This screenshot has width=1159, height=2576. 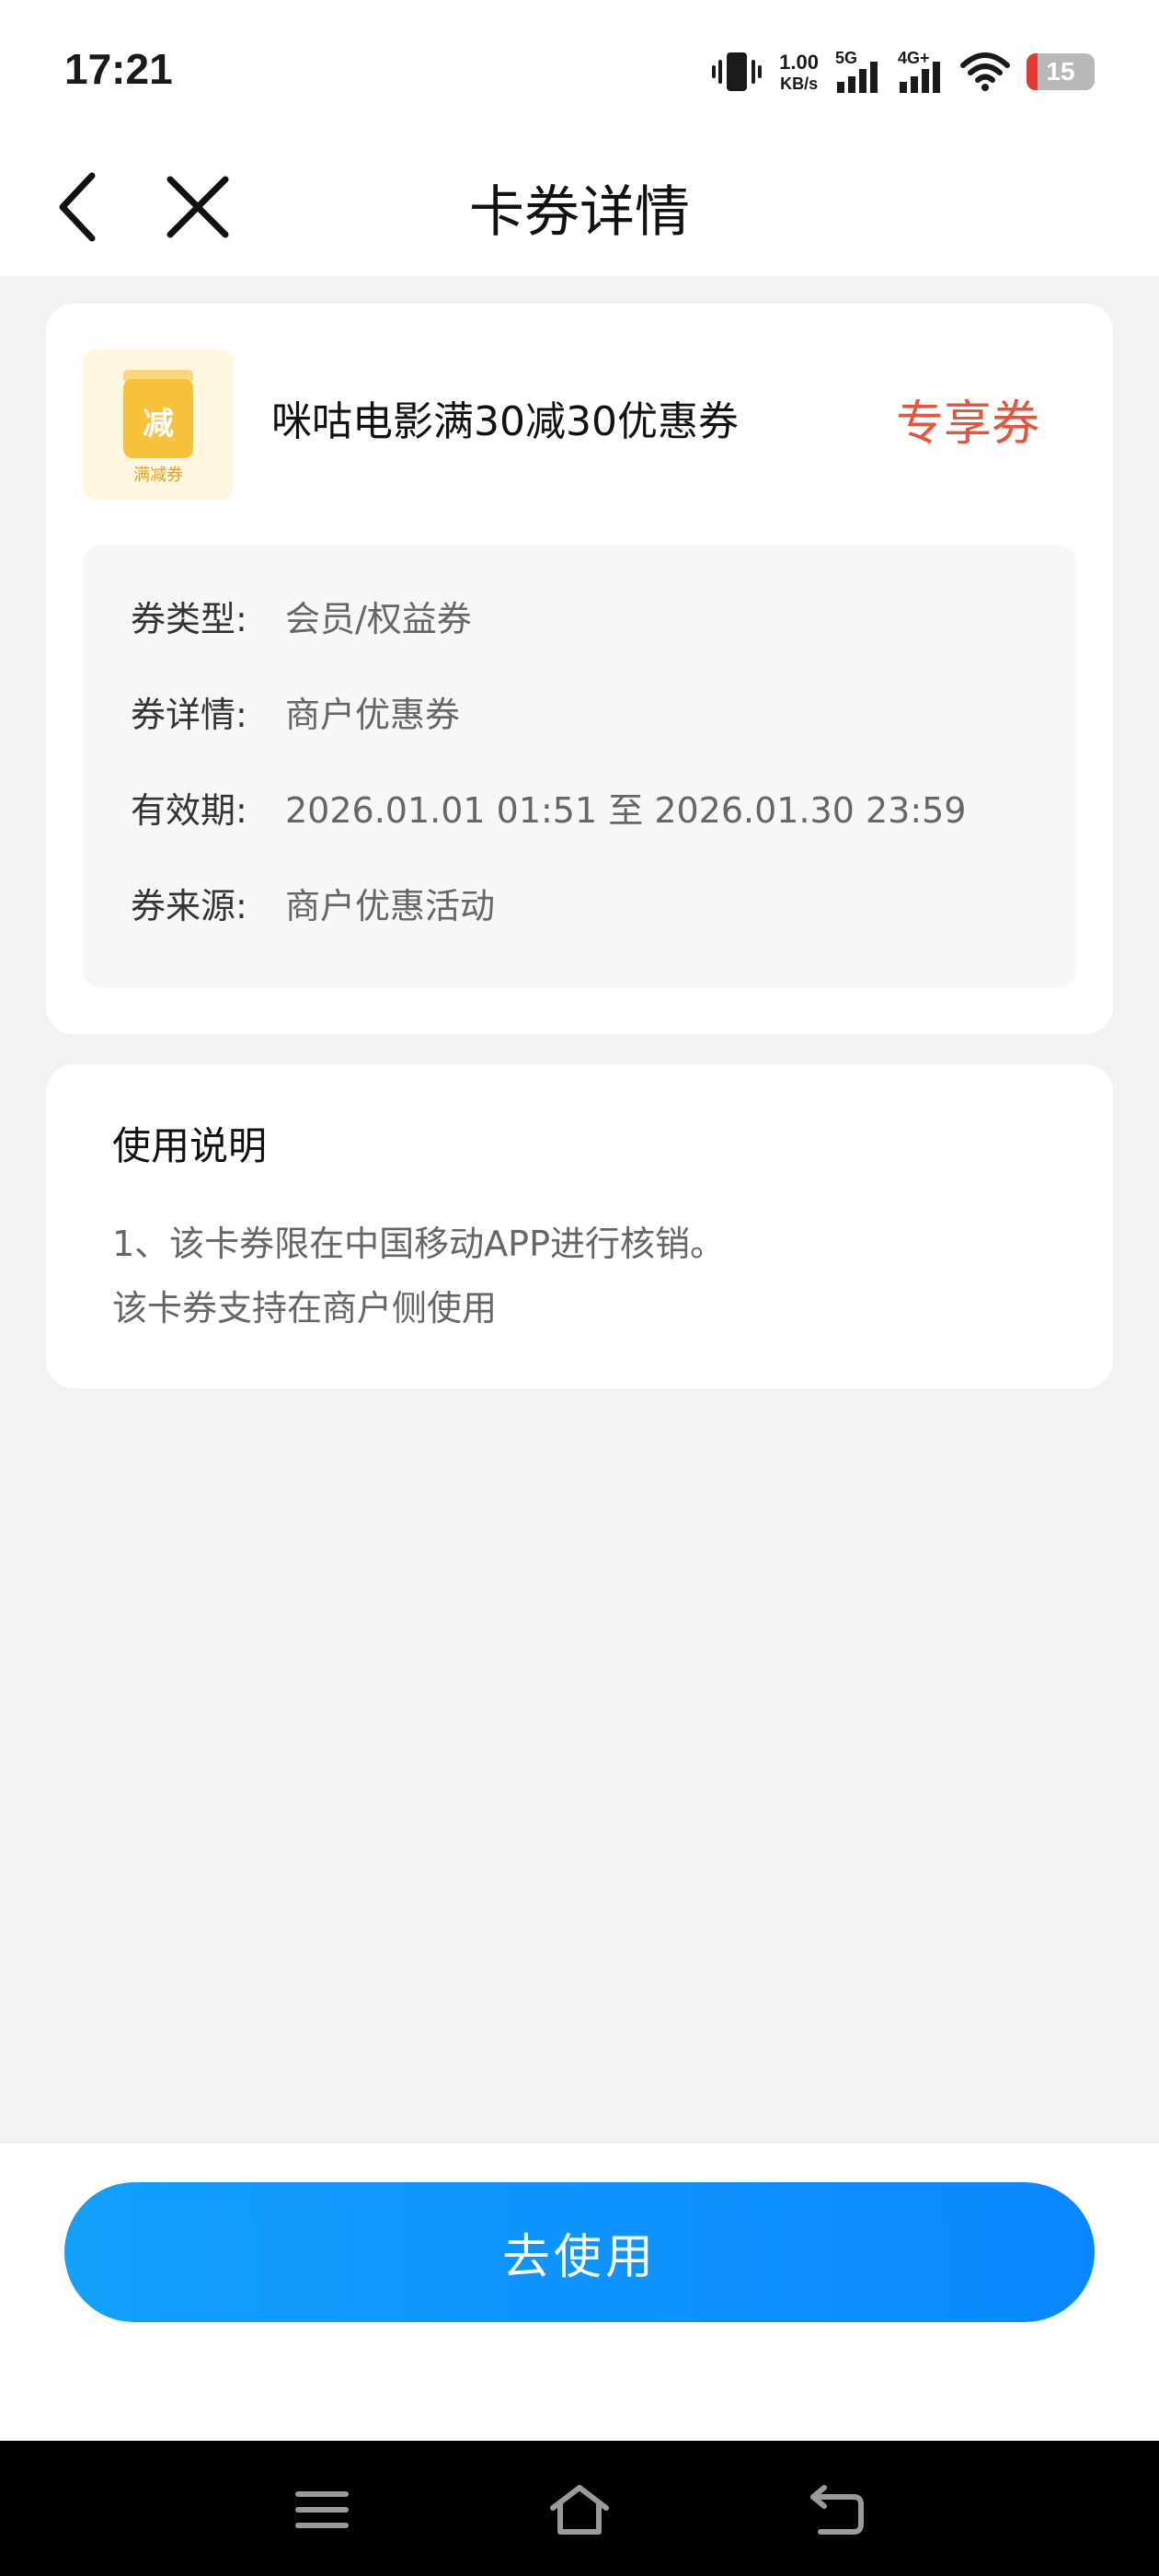 I want to click on info-row-validity: 有效期: 2026.01.01 01:51 至 2026.01.30 23:59, so click(x=579, y=830).